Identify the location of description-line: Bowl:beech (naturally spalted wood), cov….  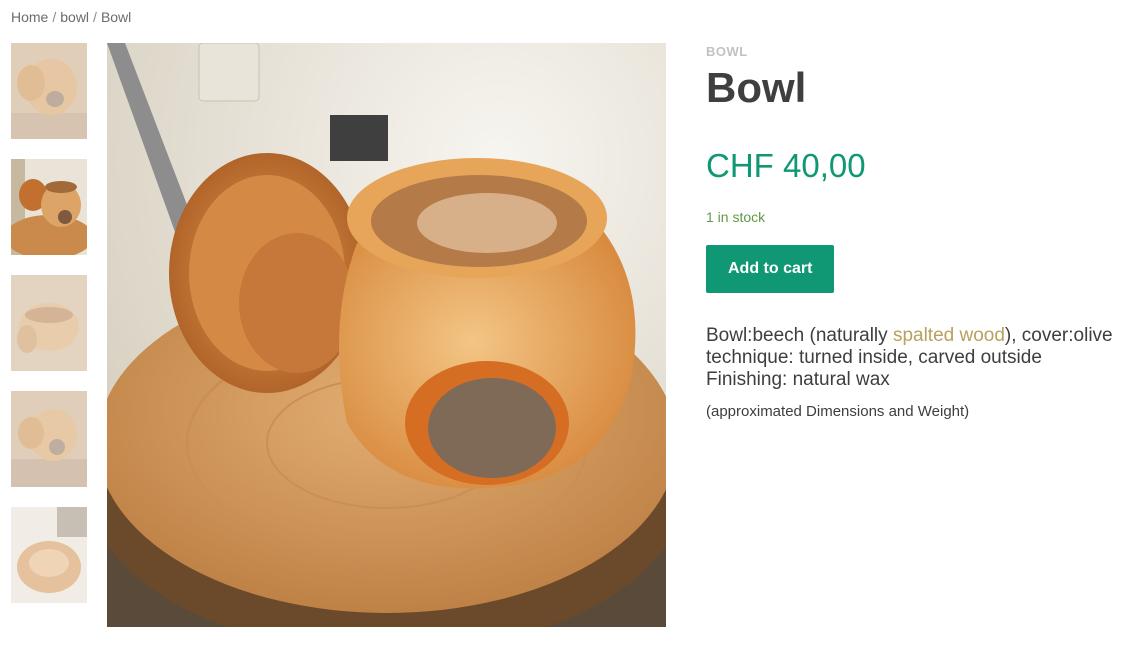
(921, 336).